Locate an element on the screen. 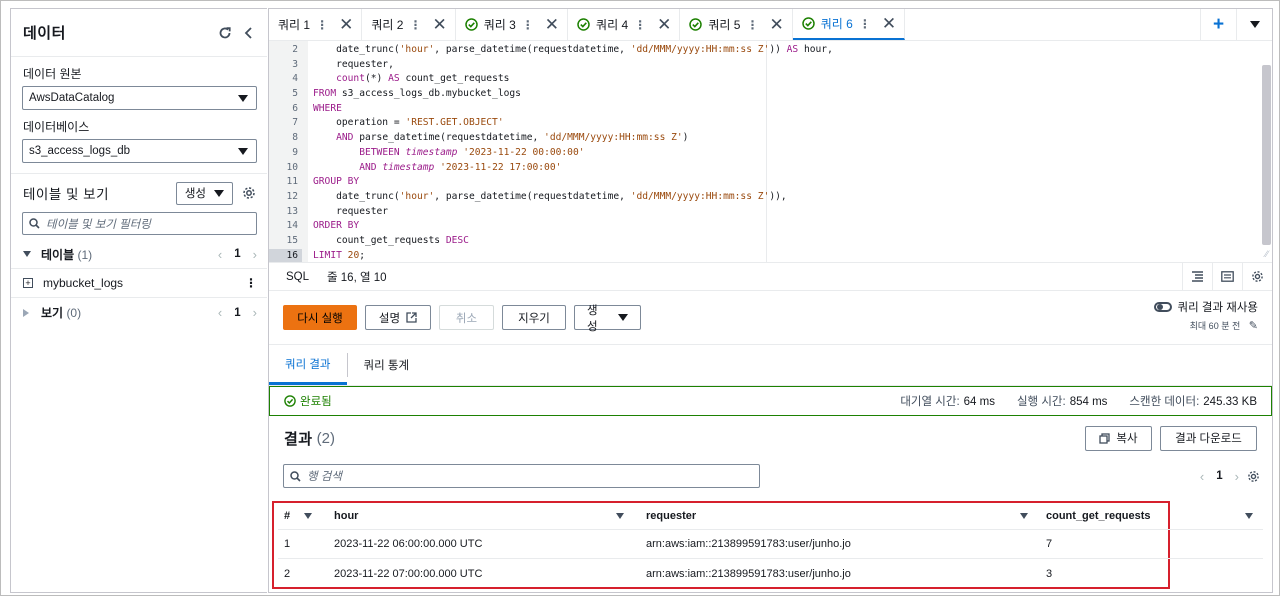  code-line: 16 LIMIT 20; is located at coordinates (551, 255).